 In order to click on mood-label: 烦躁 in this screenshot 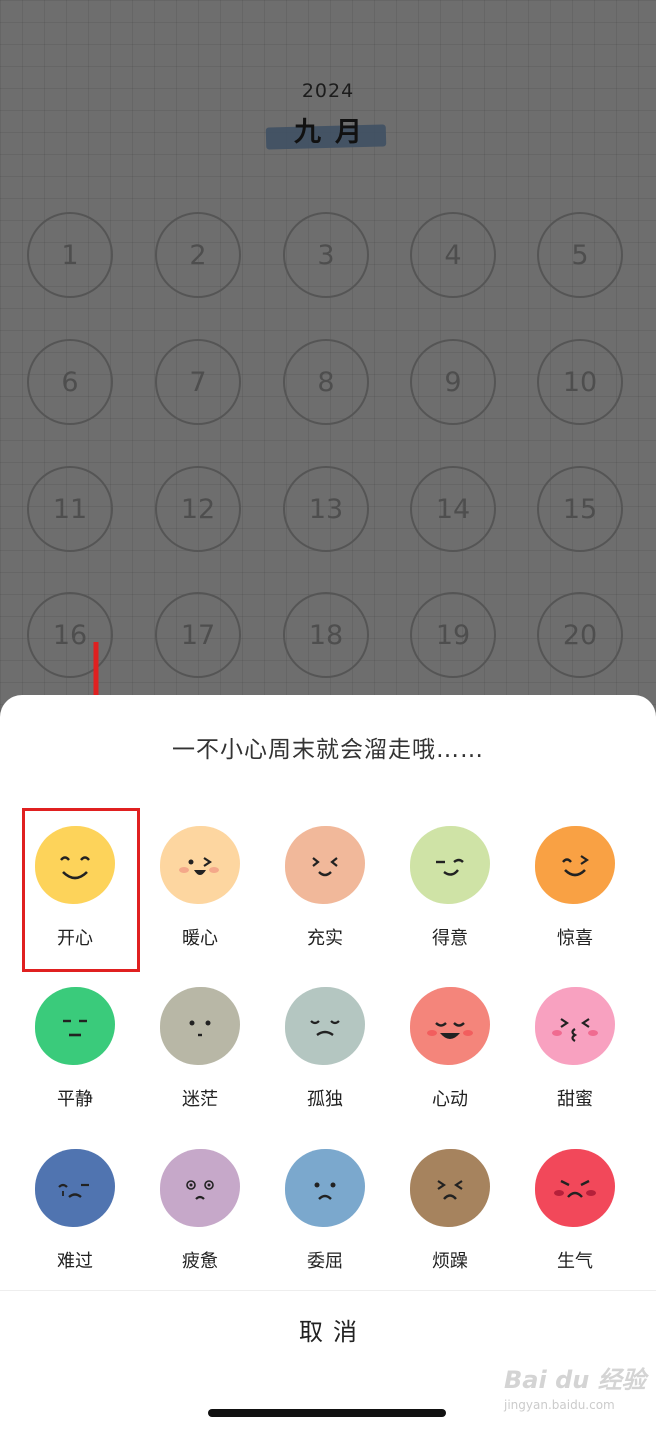, I will do `click(450, 1261)`.